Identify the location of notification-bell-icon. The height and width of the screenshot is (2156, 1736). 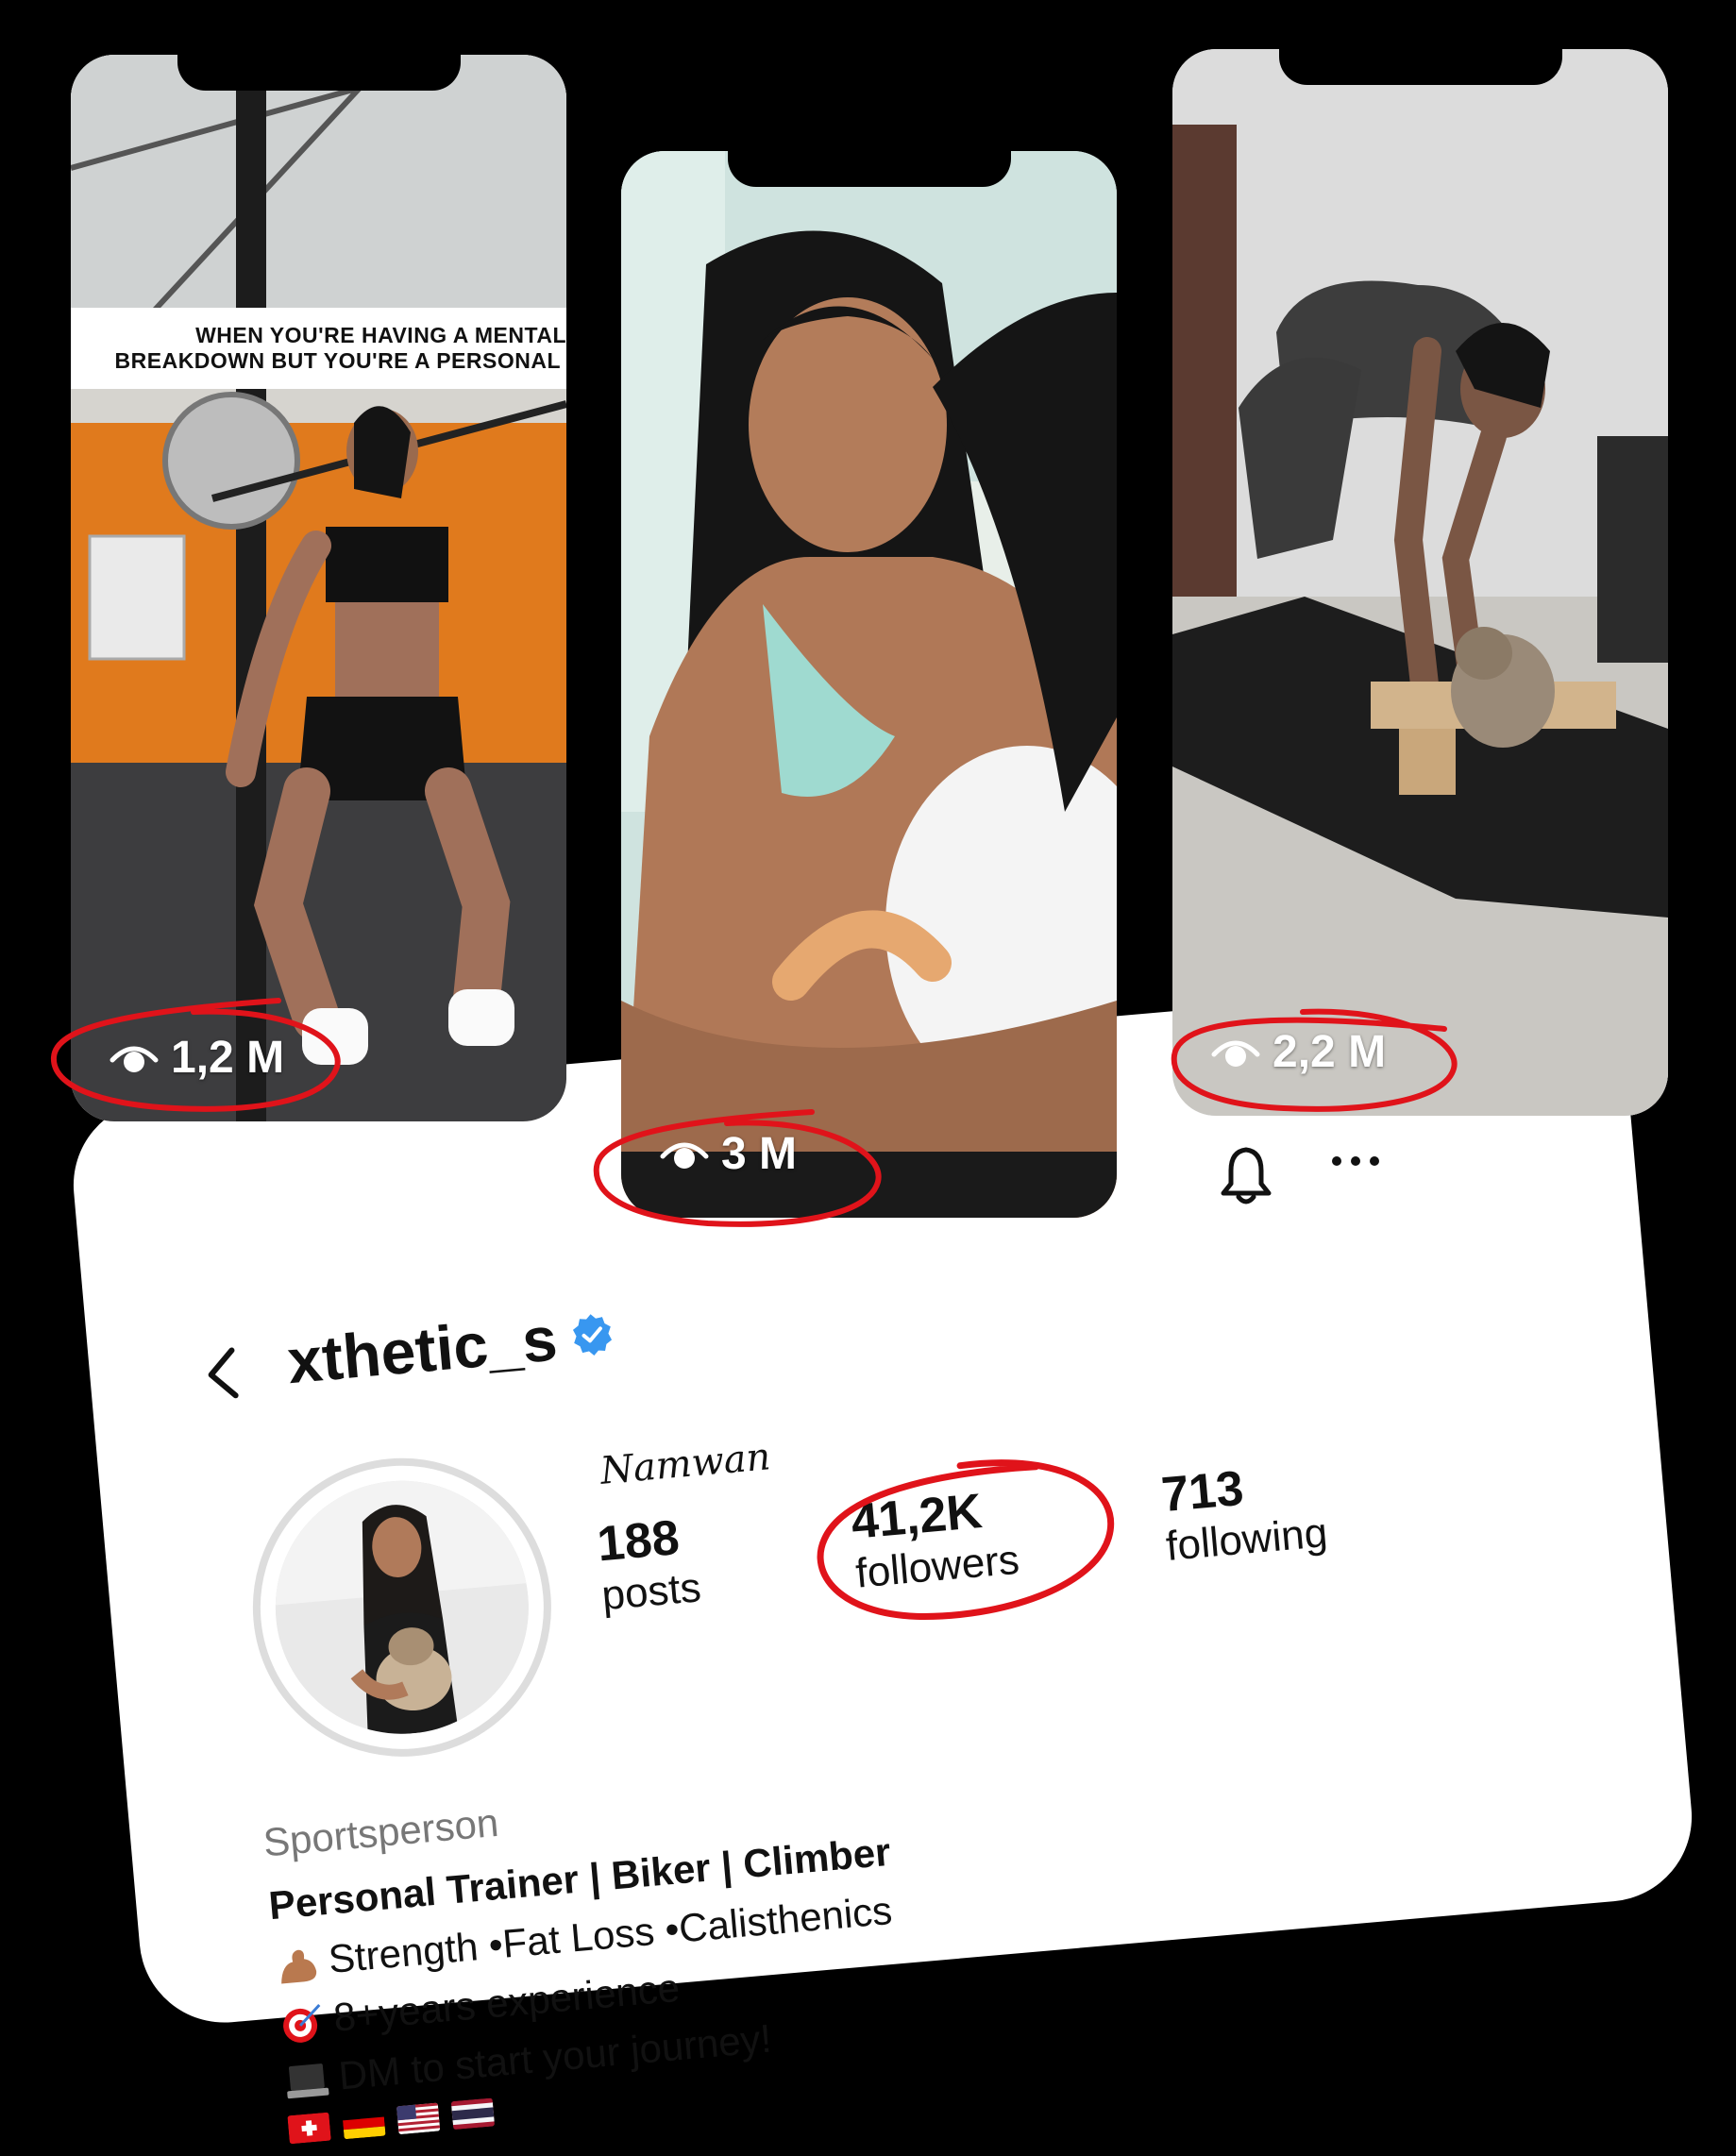
(1246, 1175).